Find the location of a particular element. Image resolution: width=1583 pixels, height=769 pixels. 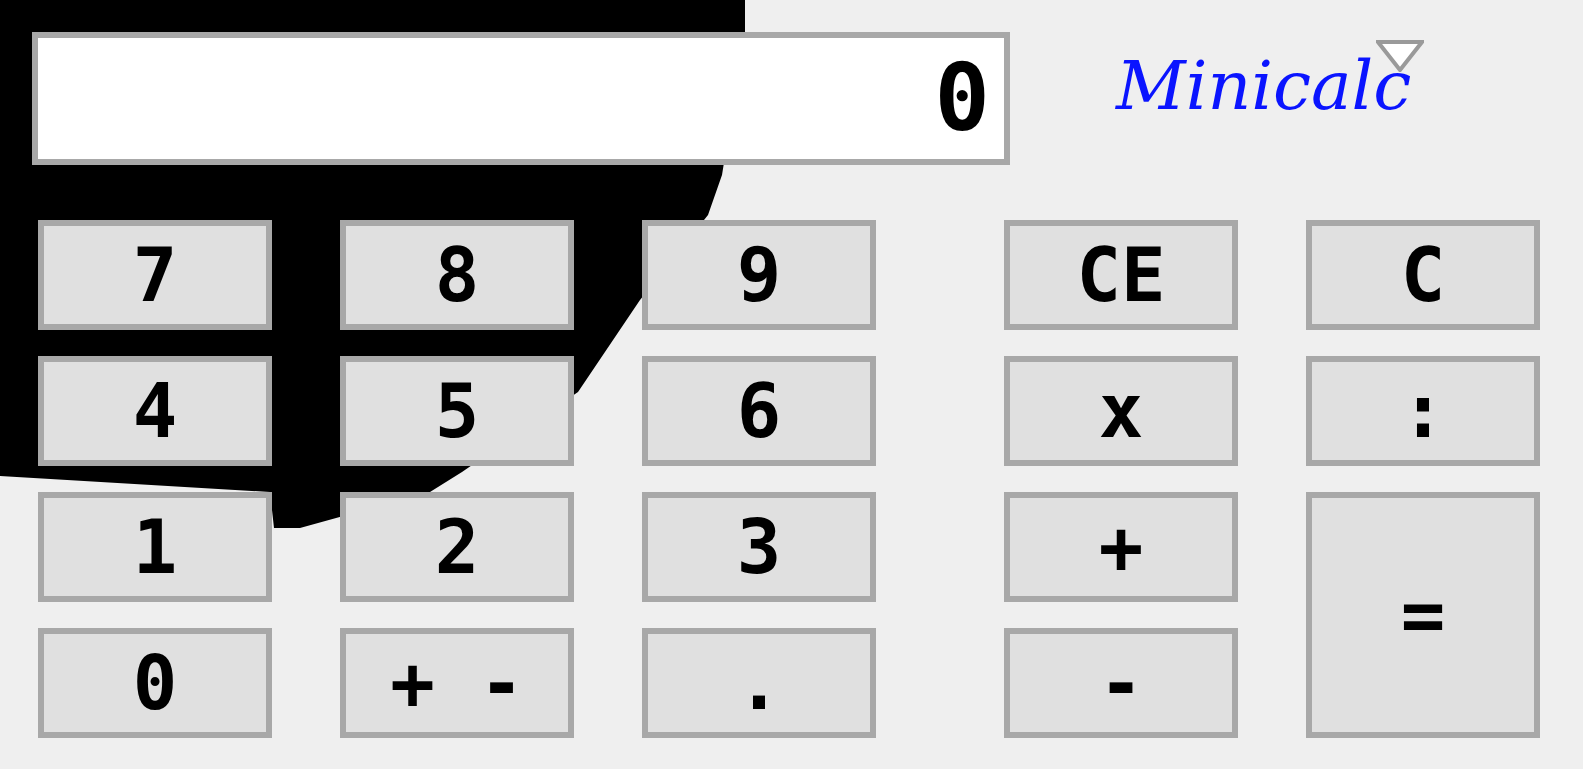

key-button: 7 is located at coordinates (155, 275).